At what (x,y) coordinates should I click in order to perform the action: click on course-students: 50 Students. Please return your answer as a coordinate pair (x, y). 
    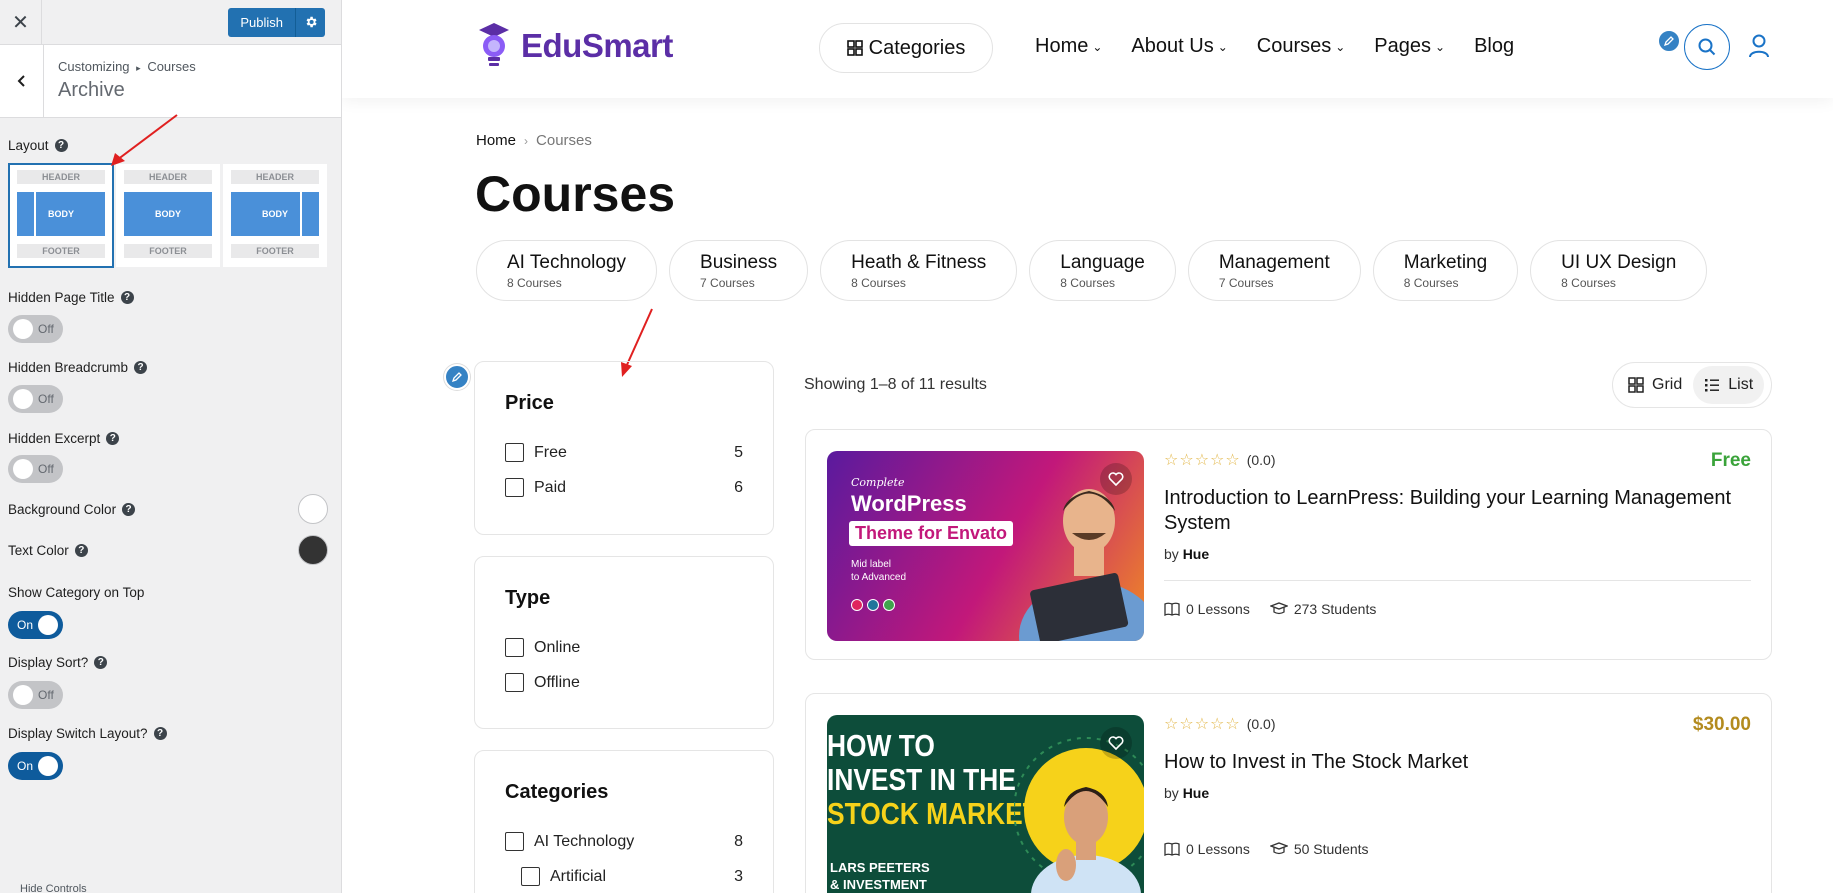
    Looking at the image, I should click on (1319, 849).